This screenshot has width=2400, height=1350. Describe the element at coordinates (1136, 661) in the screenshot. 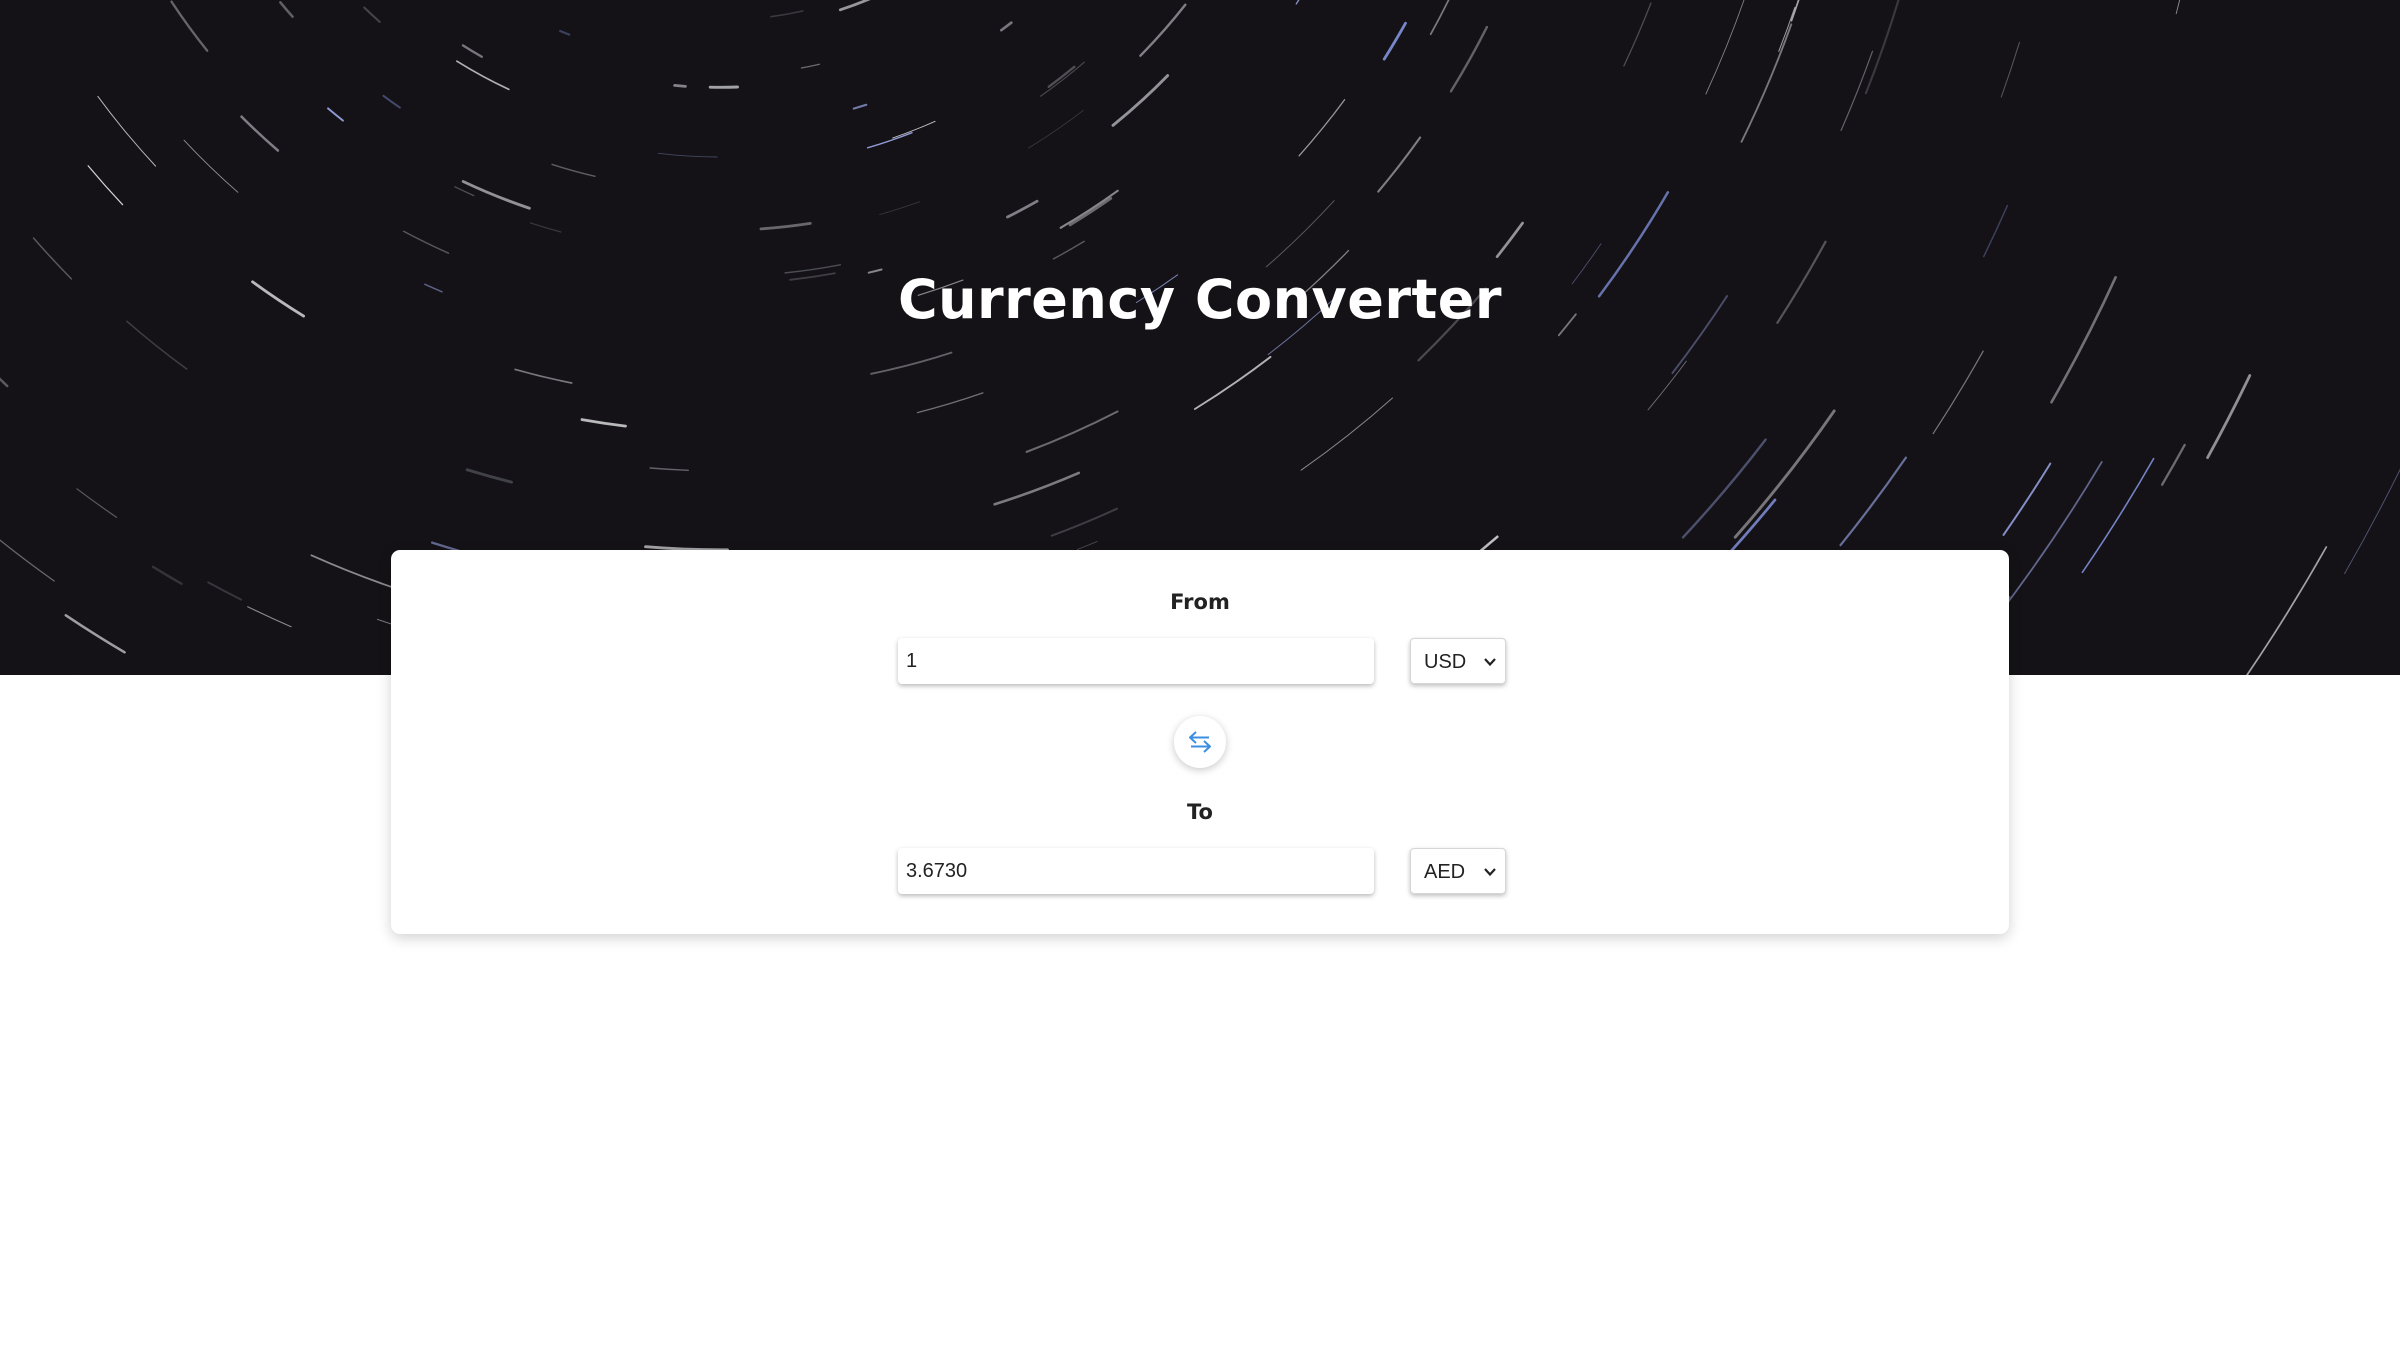

I see `from-amount-input` at that location.